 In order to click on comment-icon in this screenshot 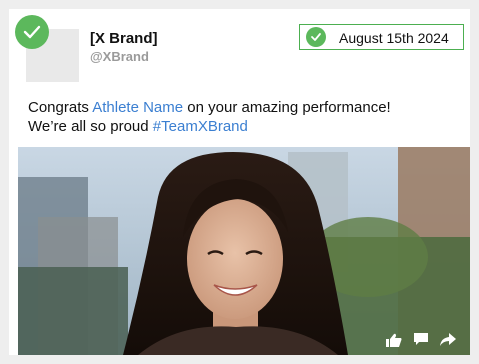, I will do `click(420, 339)`.